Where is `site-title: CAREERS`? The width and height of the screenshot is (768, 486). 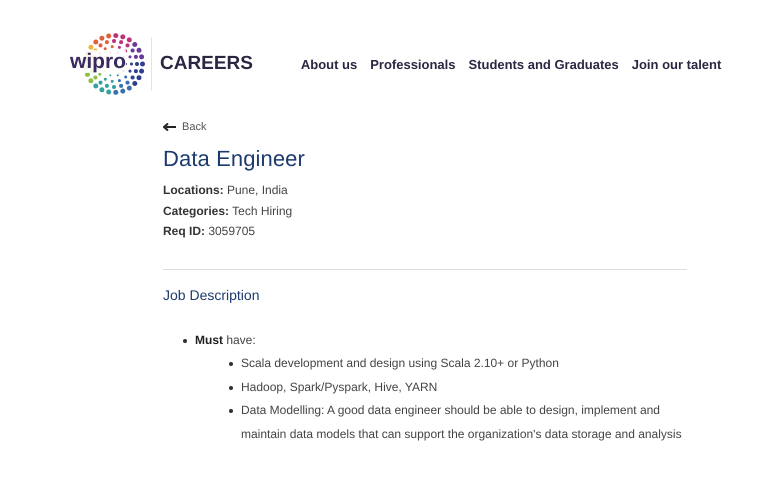 site-title: CAREERS is located at coordinates (206, 64).